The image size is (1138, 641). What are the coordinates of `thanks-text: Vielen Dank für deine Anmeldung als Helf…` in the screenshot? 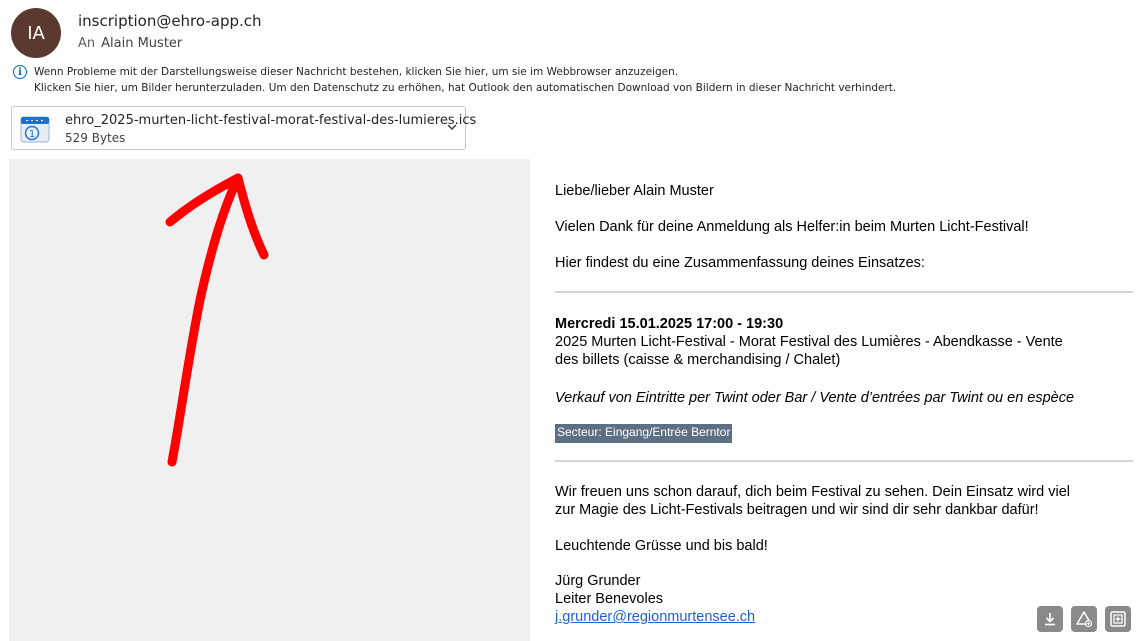 It's located at (792, 227).